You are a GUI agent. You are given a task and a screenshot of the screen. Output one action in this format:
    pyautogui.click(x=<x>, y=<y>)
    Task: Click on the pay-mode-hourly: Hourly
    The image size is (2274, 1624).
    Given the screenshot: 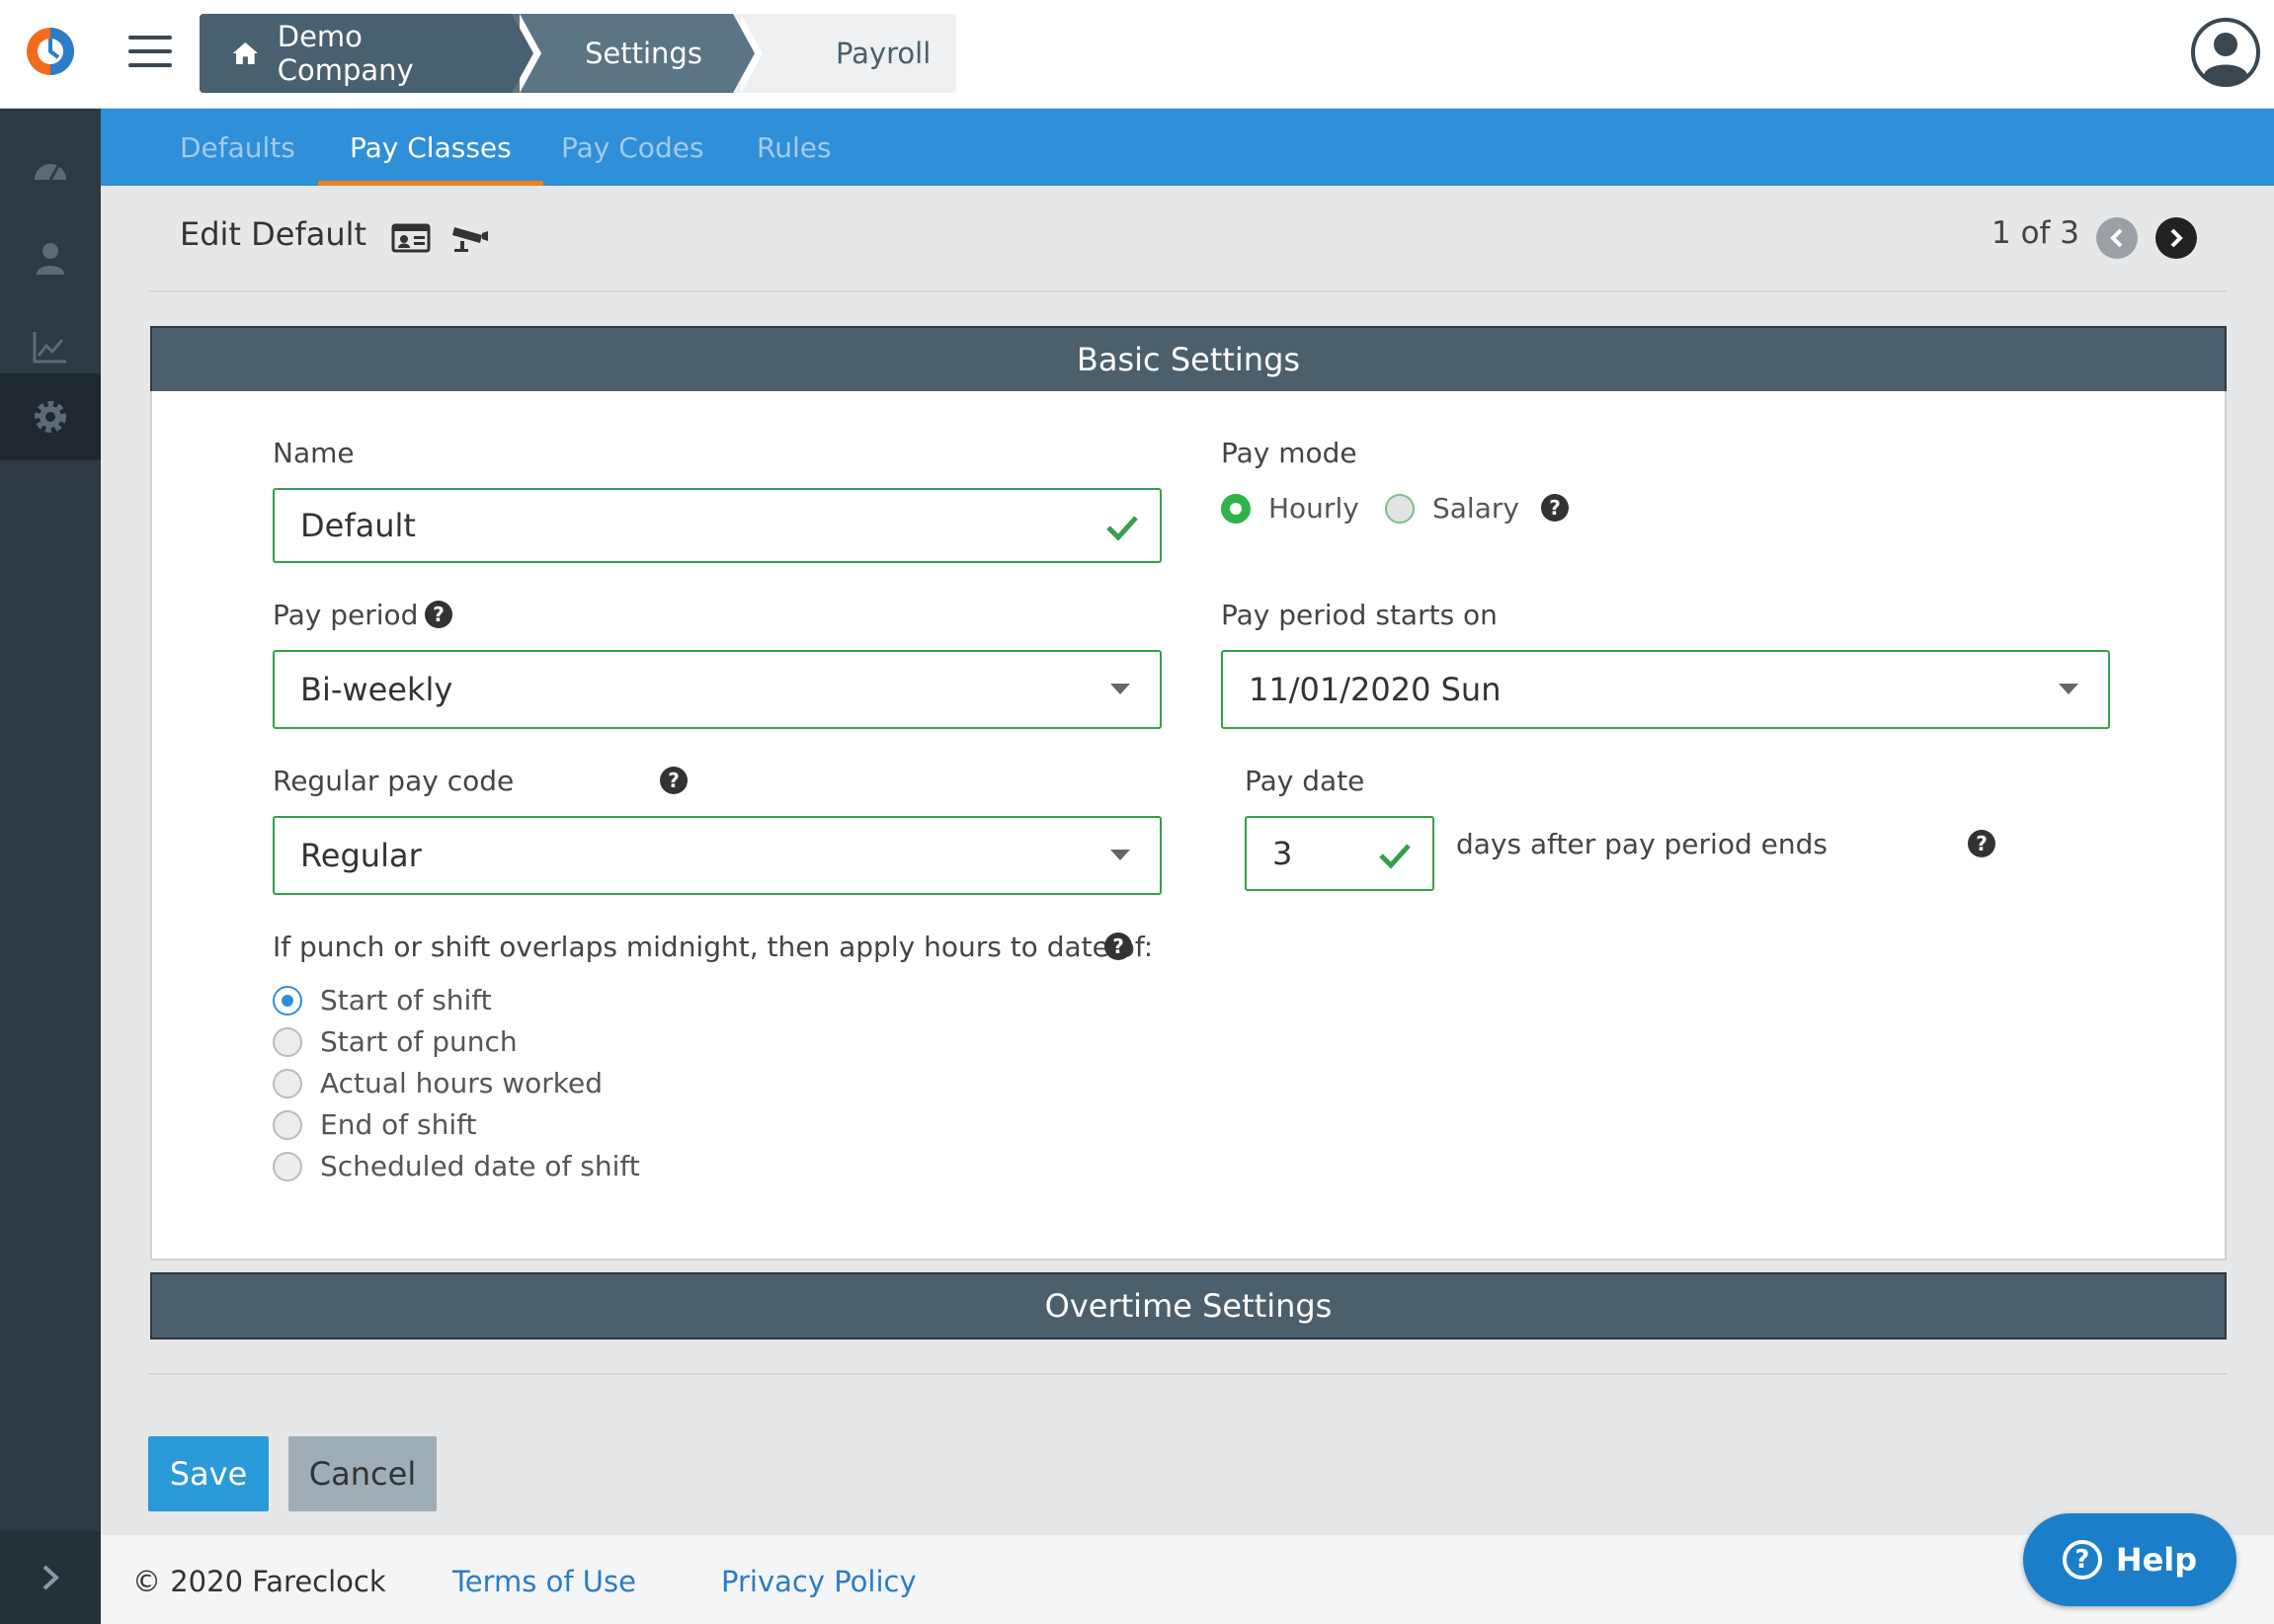 What is the action you would take?
    pyautogui.click(x=1290, y=509)
    